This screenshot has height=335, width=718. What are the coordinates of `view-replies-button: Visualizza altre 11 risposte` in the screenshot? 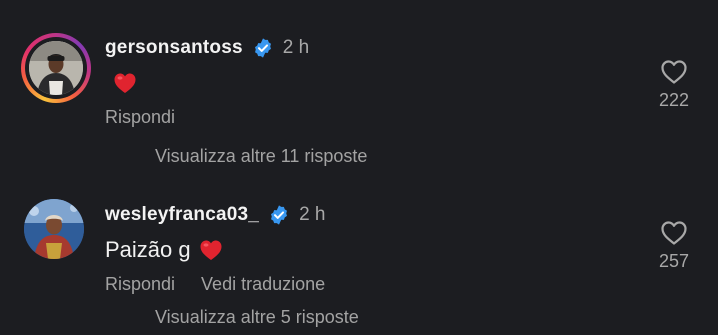 It's located at (261, 158).